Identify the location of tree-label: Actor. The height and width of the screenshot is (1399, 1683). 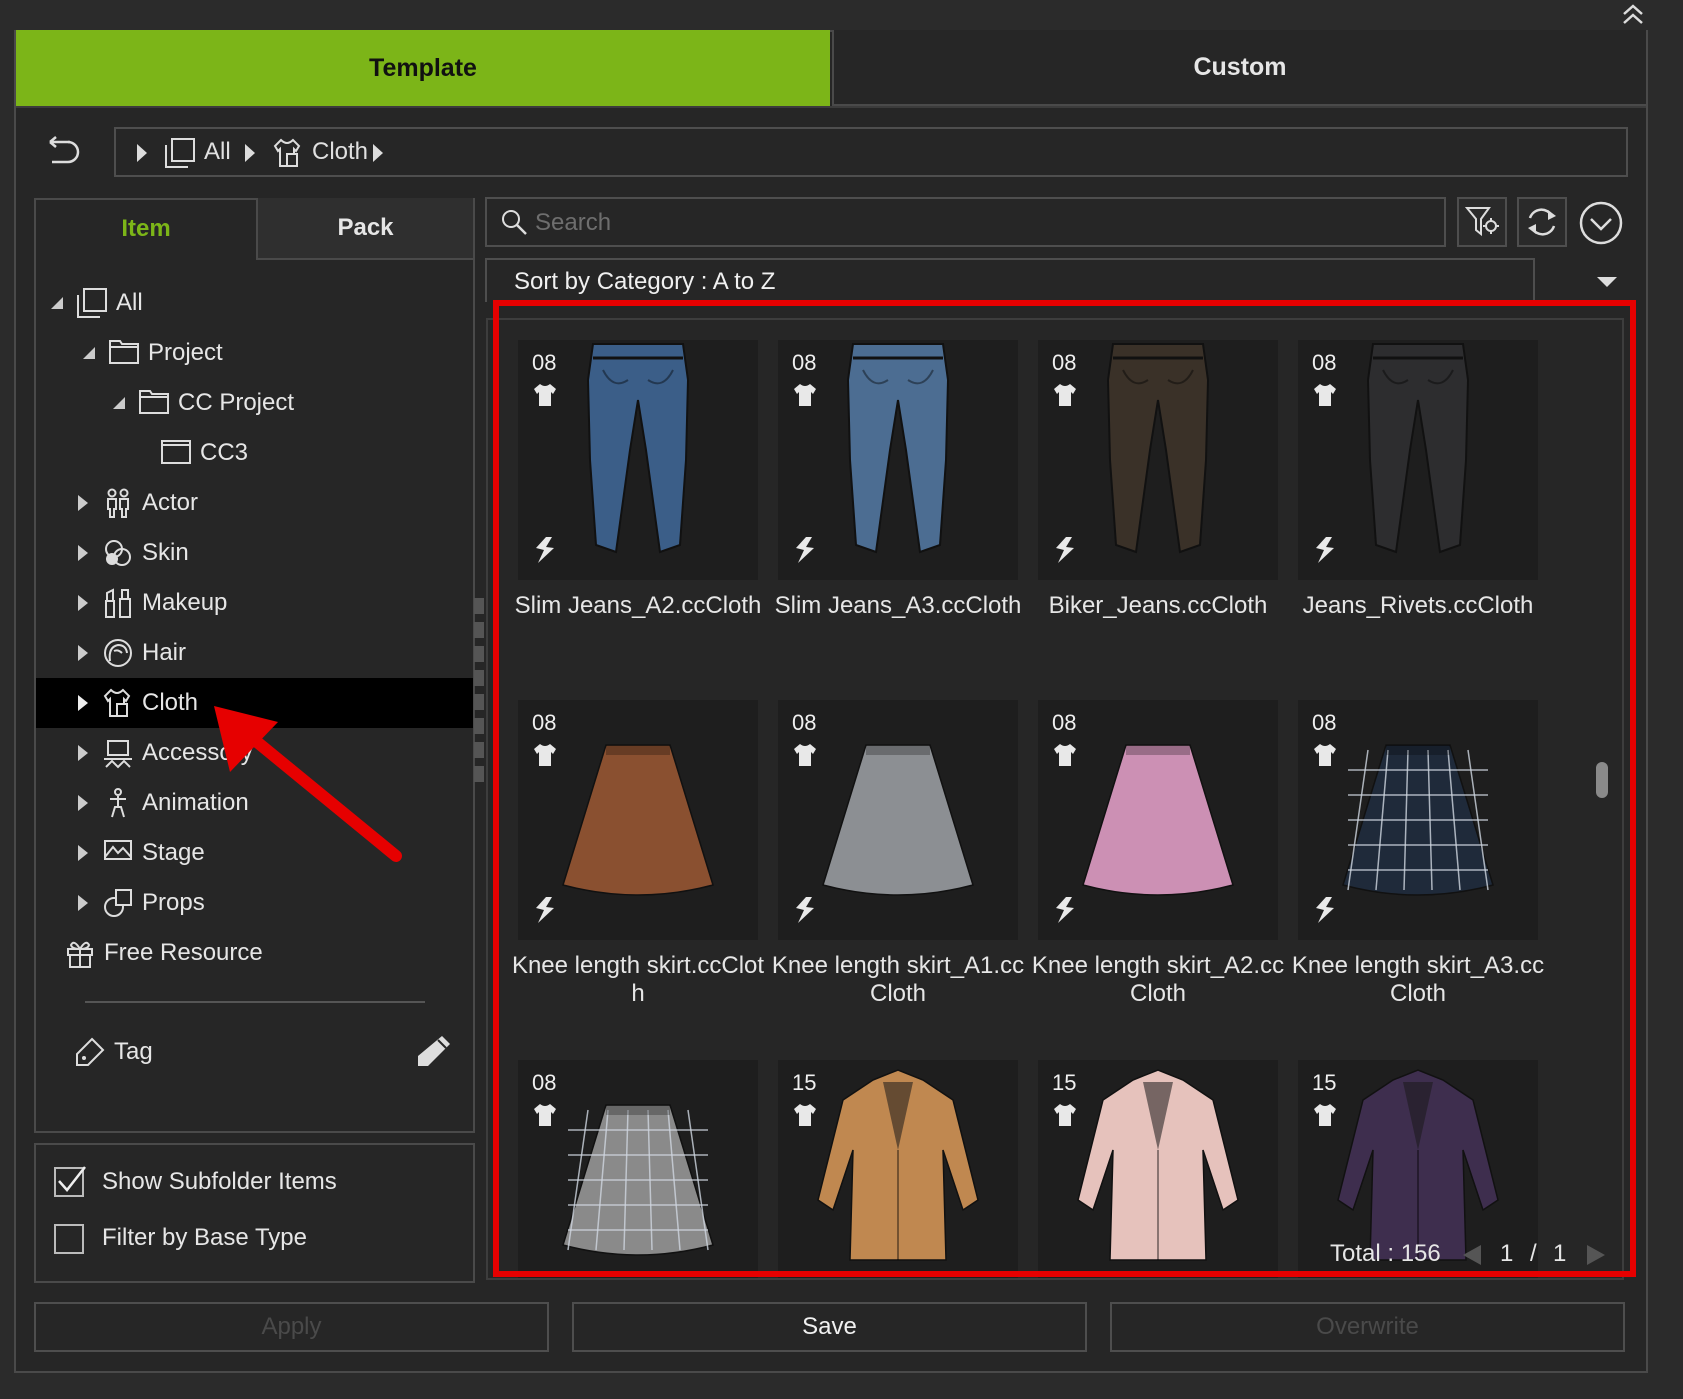
(170, 502).